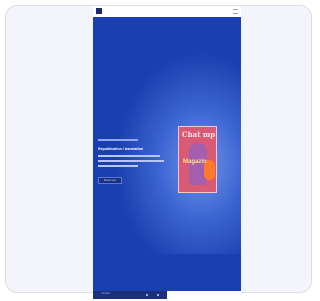 Image resolution: width=320 pixels, height=301 pixels. What do you see at coordinates (105, 293) in the screenshot?
I see `footer-label: Contact` at bounding box center [105, 293].